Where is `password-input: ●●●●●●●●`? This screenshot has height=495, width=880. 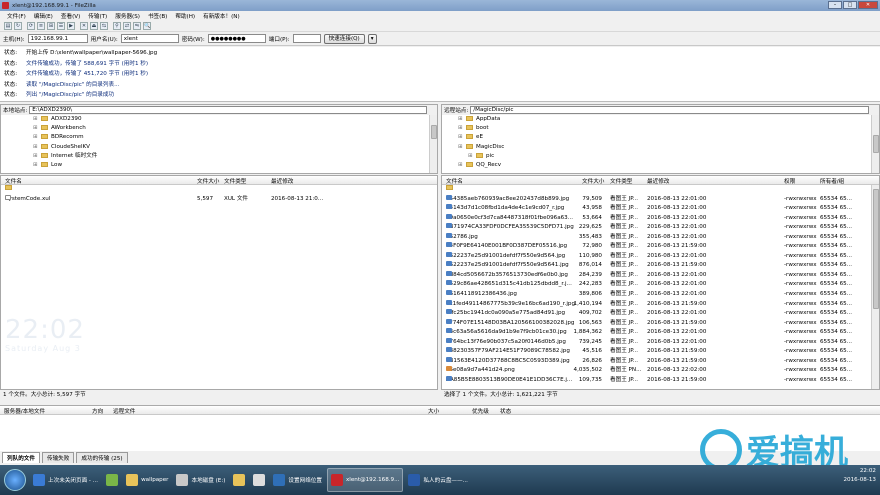 password-input: ●●●●●●●● is located at coordinates (236, 38).